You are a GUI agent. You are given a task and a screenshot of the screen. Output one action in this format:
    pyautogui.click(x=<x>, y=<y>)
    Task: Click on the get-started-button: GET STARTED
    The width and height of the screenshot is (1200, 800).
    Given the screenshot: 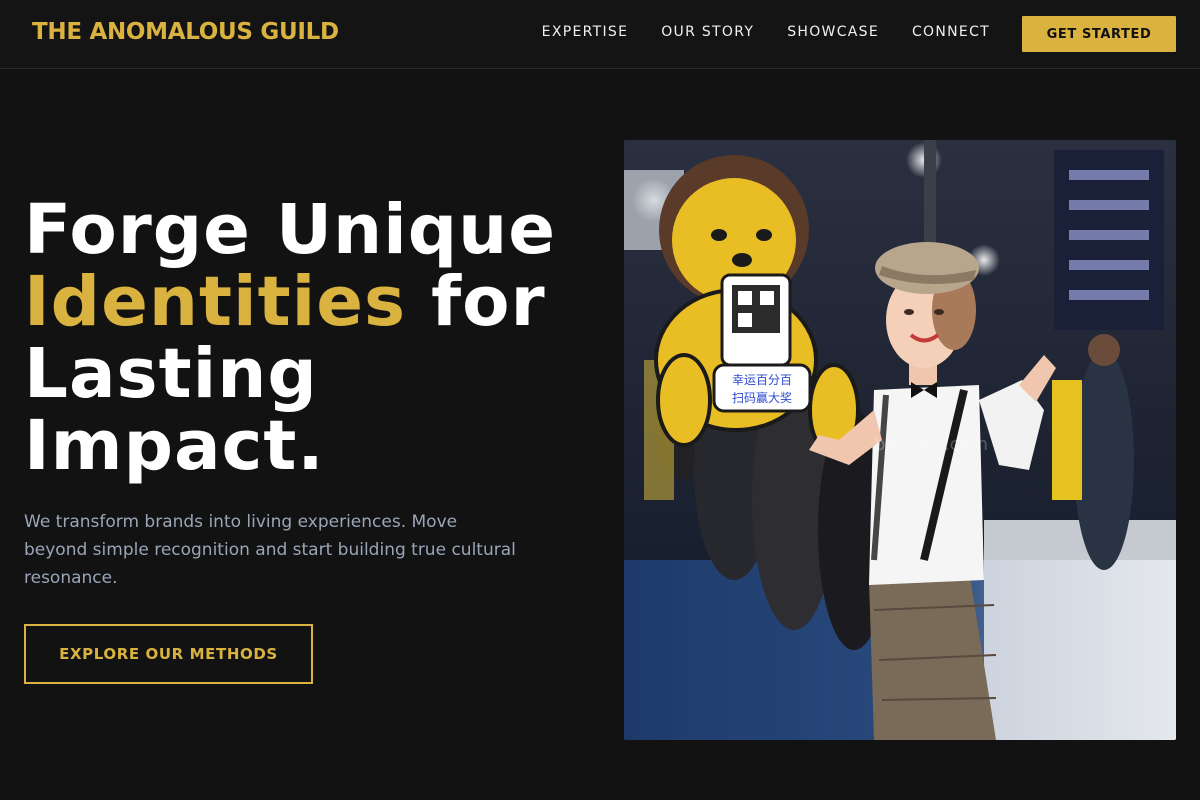 What is the action you would take?
    pyautogui.click(x=1099, y=34)
    